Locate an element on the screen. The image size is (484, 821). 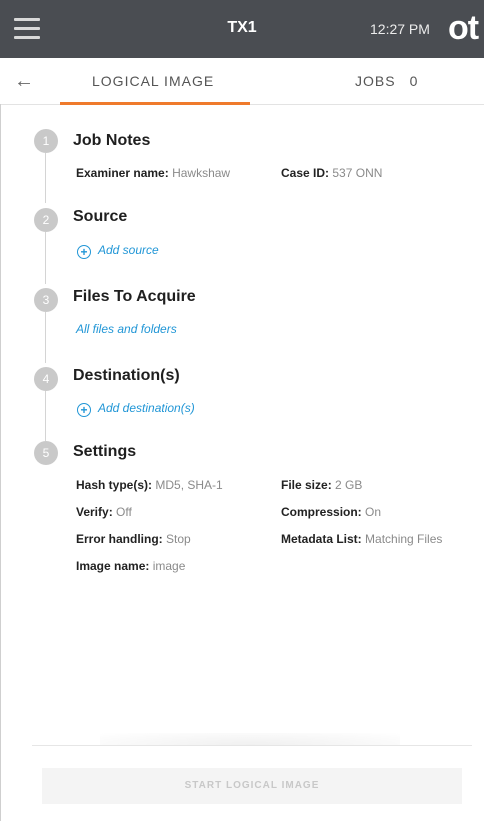
tab-jobs: JOBS 0 is located at coordinates (386, 81).